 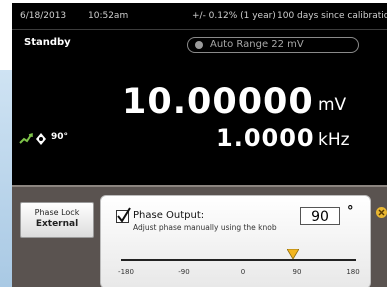 I want to click on status-divider, so click(x=199, y=29).